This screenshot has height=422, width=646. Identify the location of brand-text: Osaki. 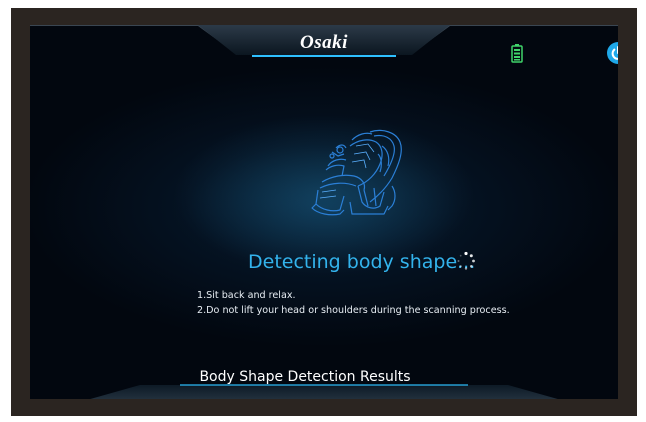
(324, 42).